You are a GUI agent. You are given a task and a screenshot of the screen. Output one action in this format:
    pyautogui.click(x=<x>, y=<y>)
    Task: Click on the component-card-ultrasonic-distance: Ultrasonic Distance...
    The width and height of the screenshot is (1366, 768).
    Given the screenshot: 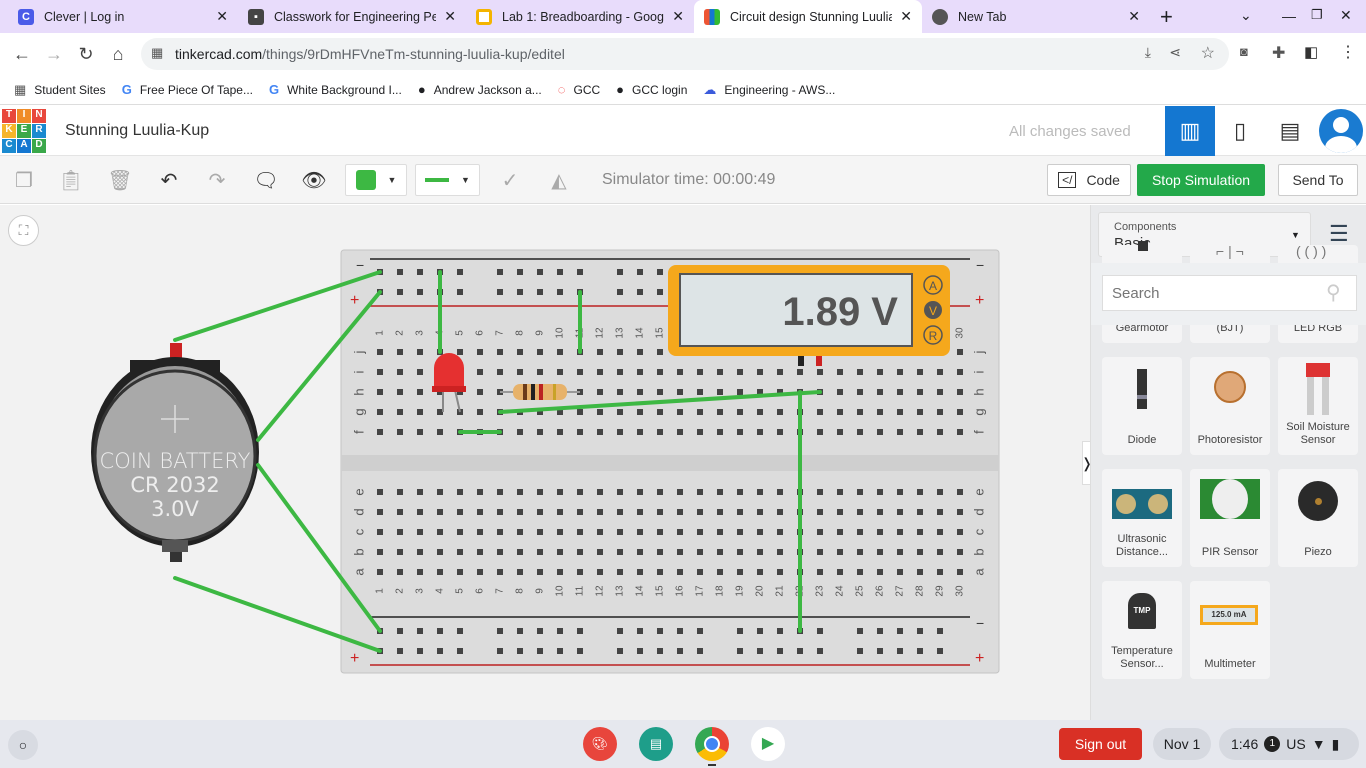 What is the action you would take?
    pyautogui.click(x=1142, y=518)
    